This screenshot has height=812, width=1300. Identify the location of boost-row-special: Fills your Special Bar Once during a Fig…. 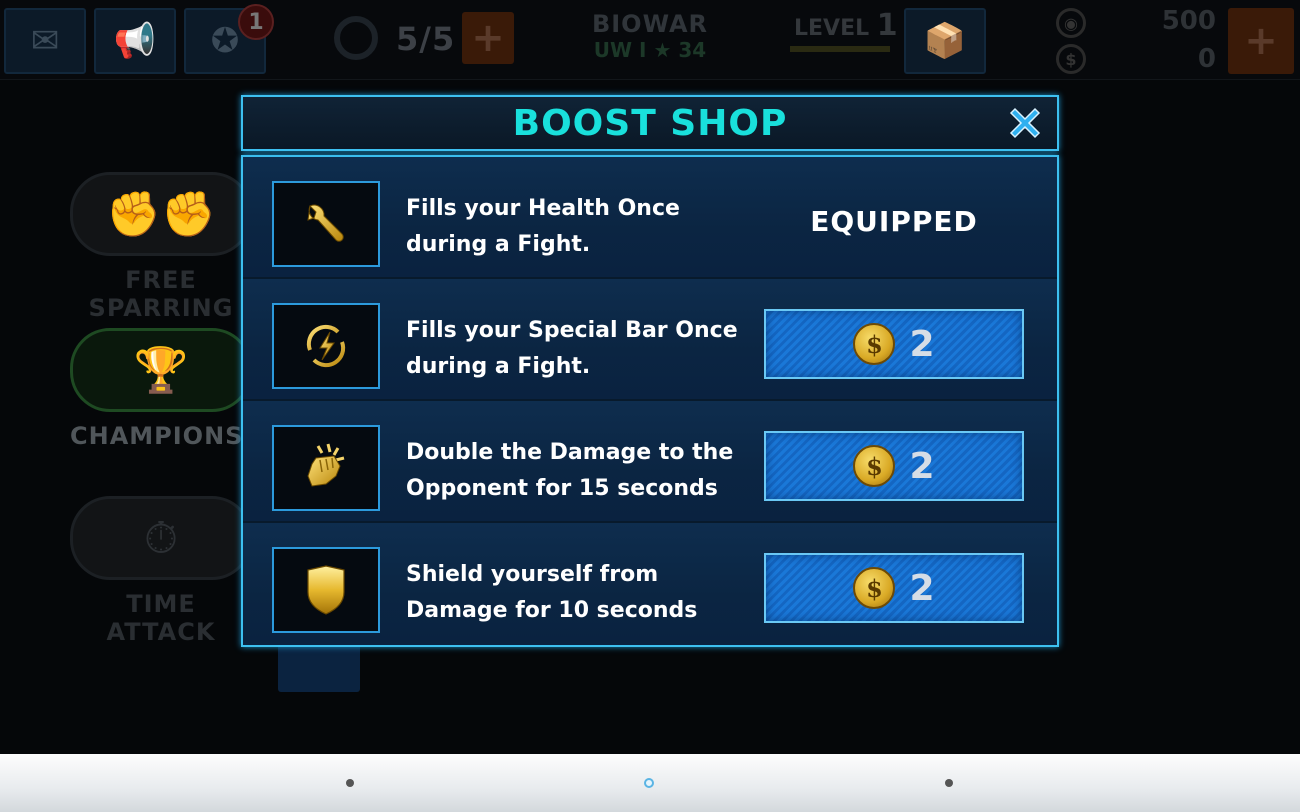
(650, 340).